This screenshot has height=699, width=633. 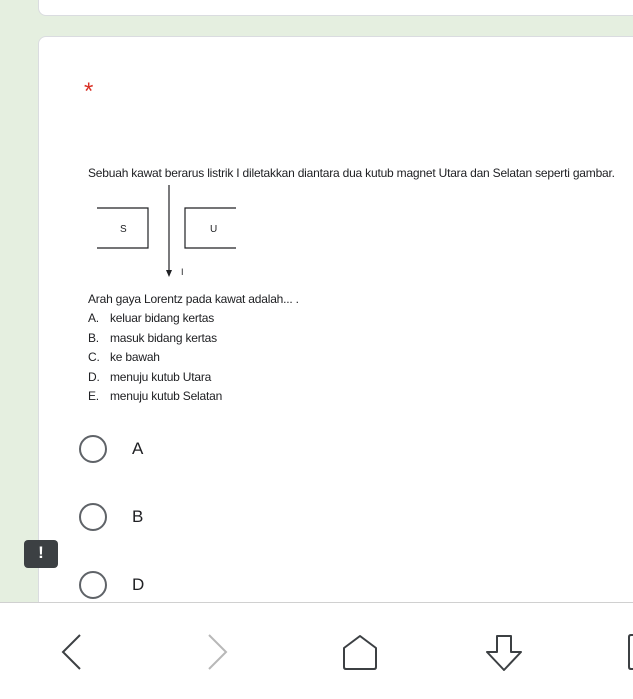 I want to click on radio-button-d, so click(x=93, y=585).